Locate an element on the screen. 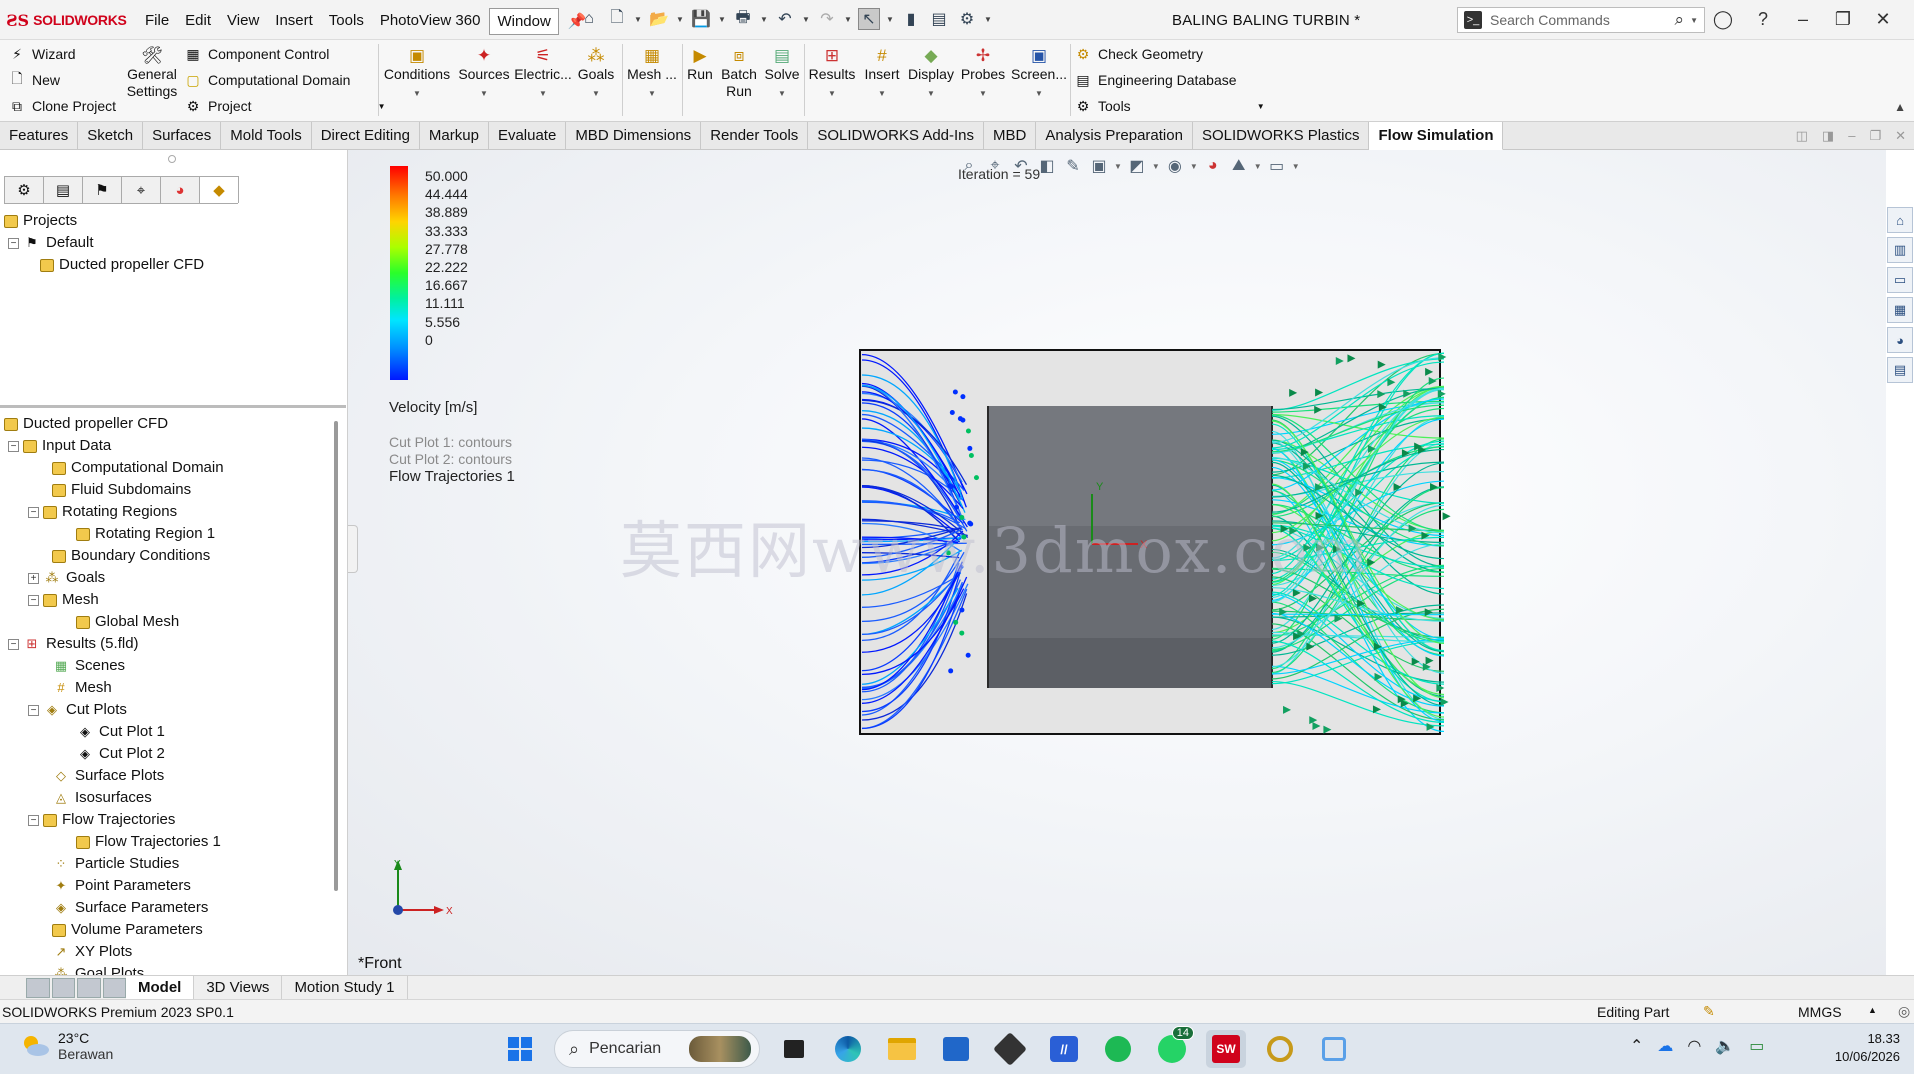 This screenshot has height=1074, width=1914. search-dropdown-icon: ▼ is located at coordinates (1694, 20).